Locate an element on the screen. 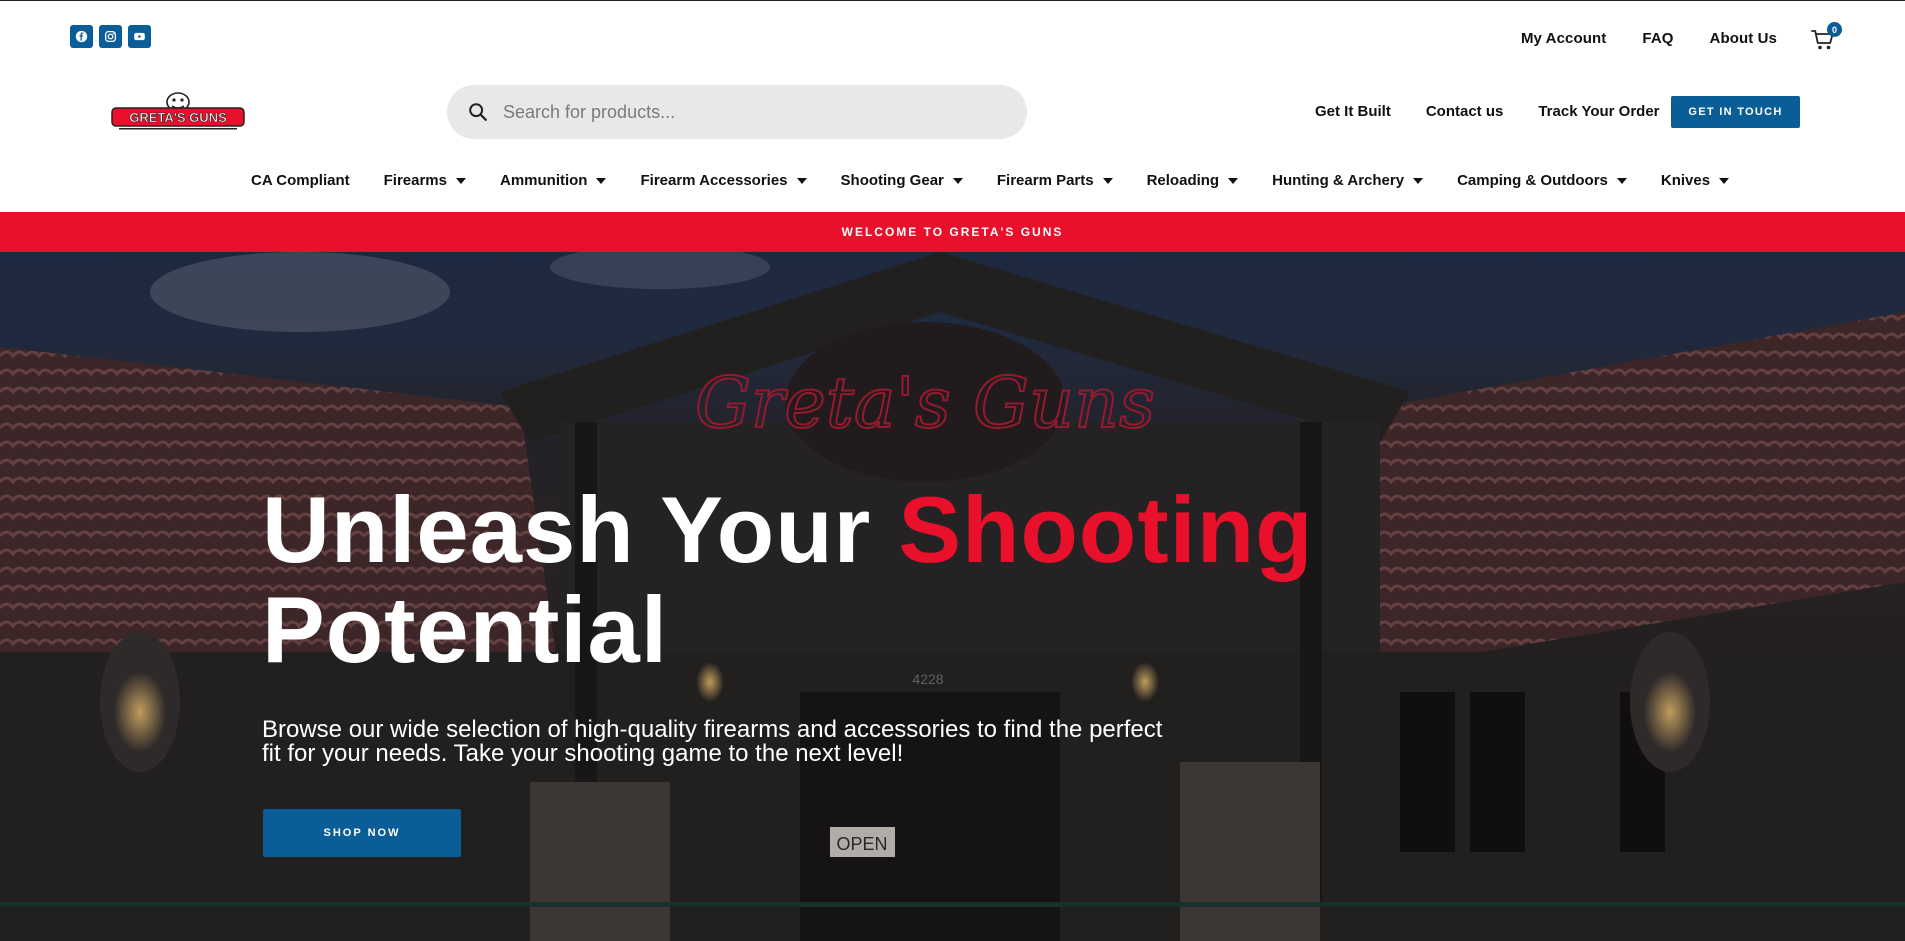  nav-label: Knives is located at coordinates (1685, 180).